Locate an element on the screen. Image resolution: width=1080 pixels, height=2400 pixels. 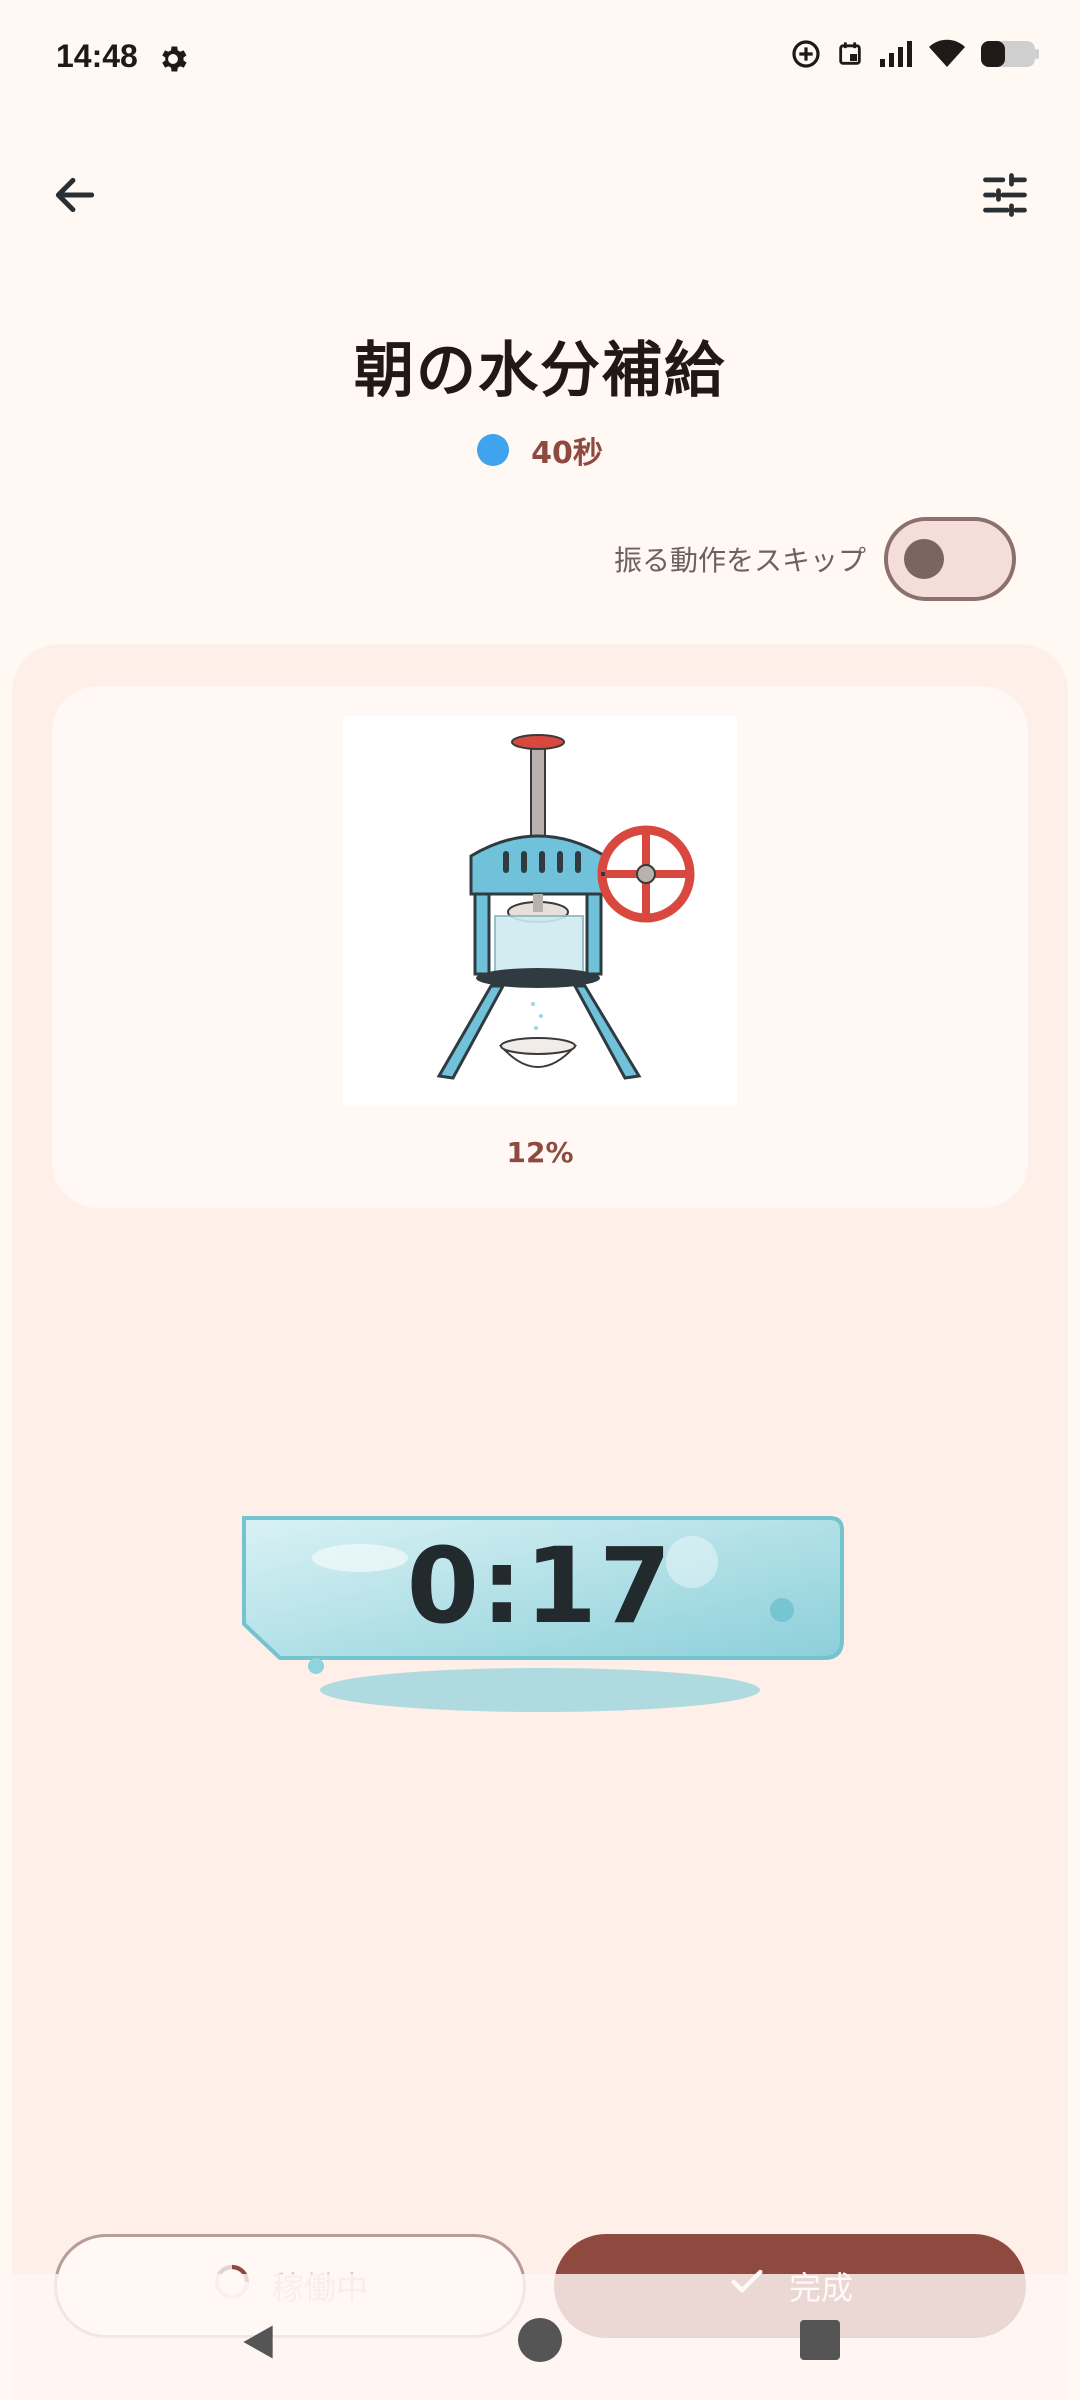
battery-icon is located at coordinates (1010, 54).